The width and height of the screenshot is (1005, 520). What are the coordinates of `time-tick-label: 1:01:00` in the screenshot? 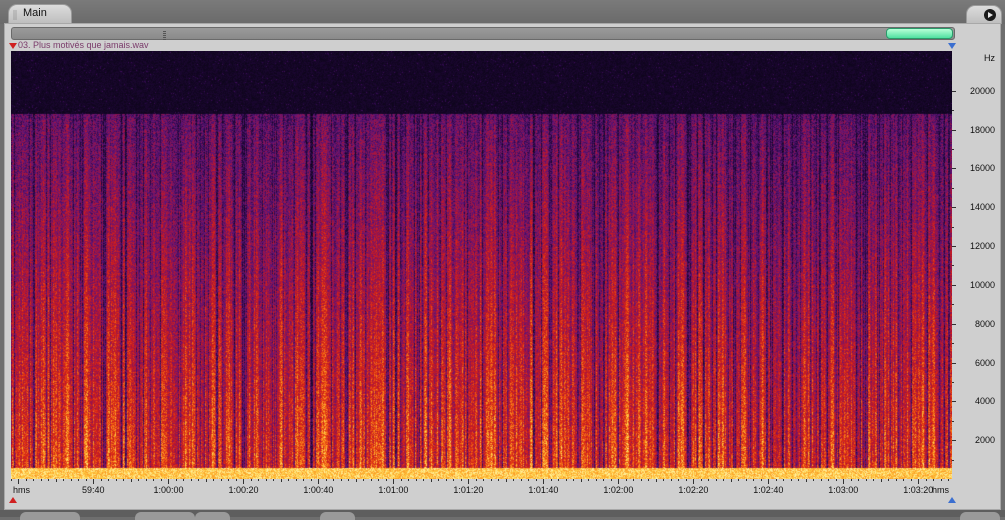 It's located at (393, 490).